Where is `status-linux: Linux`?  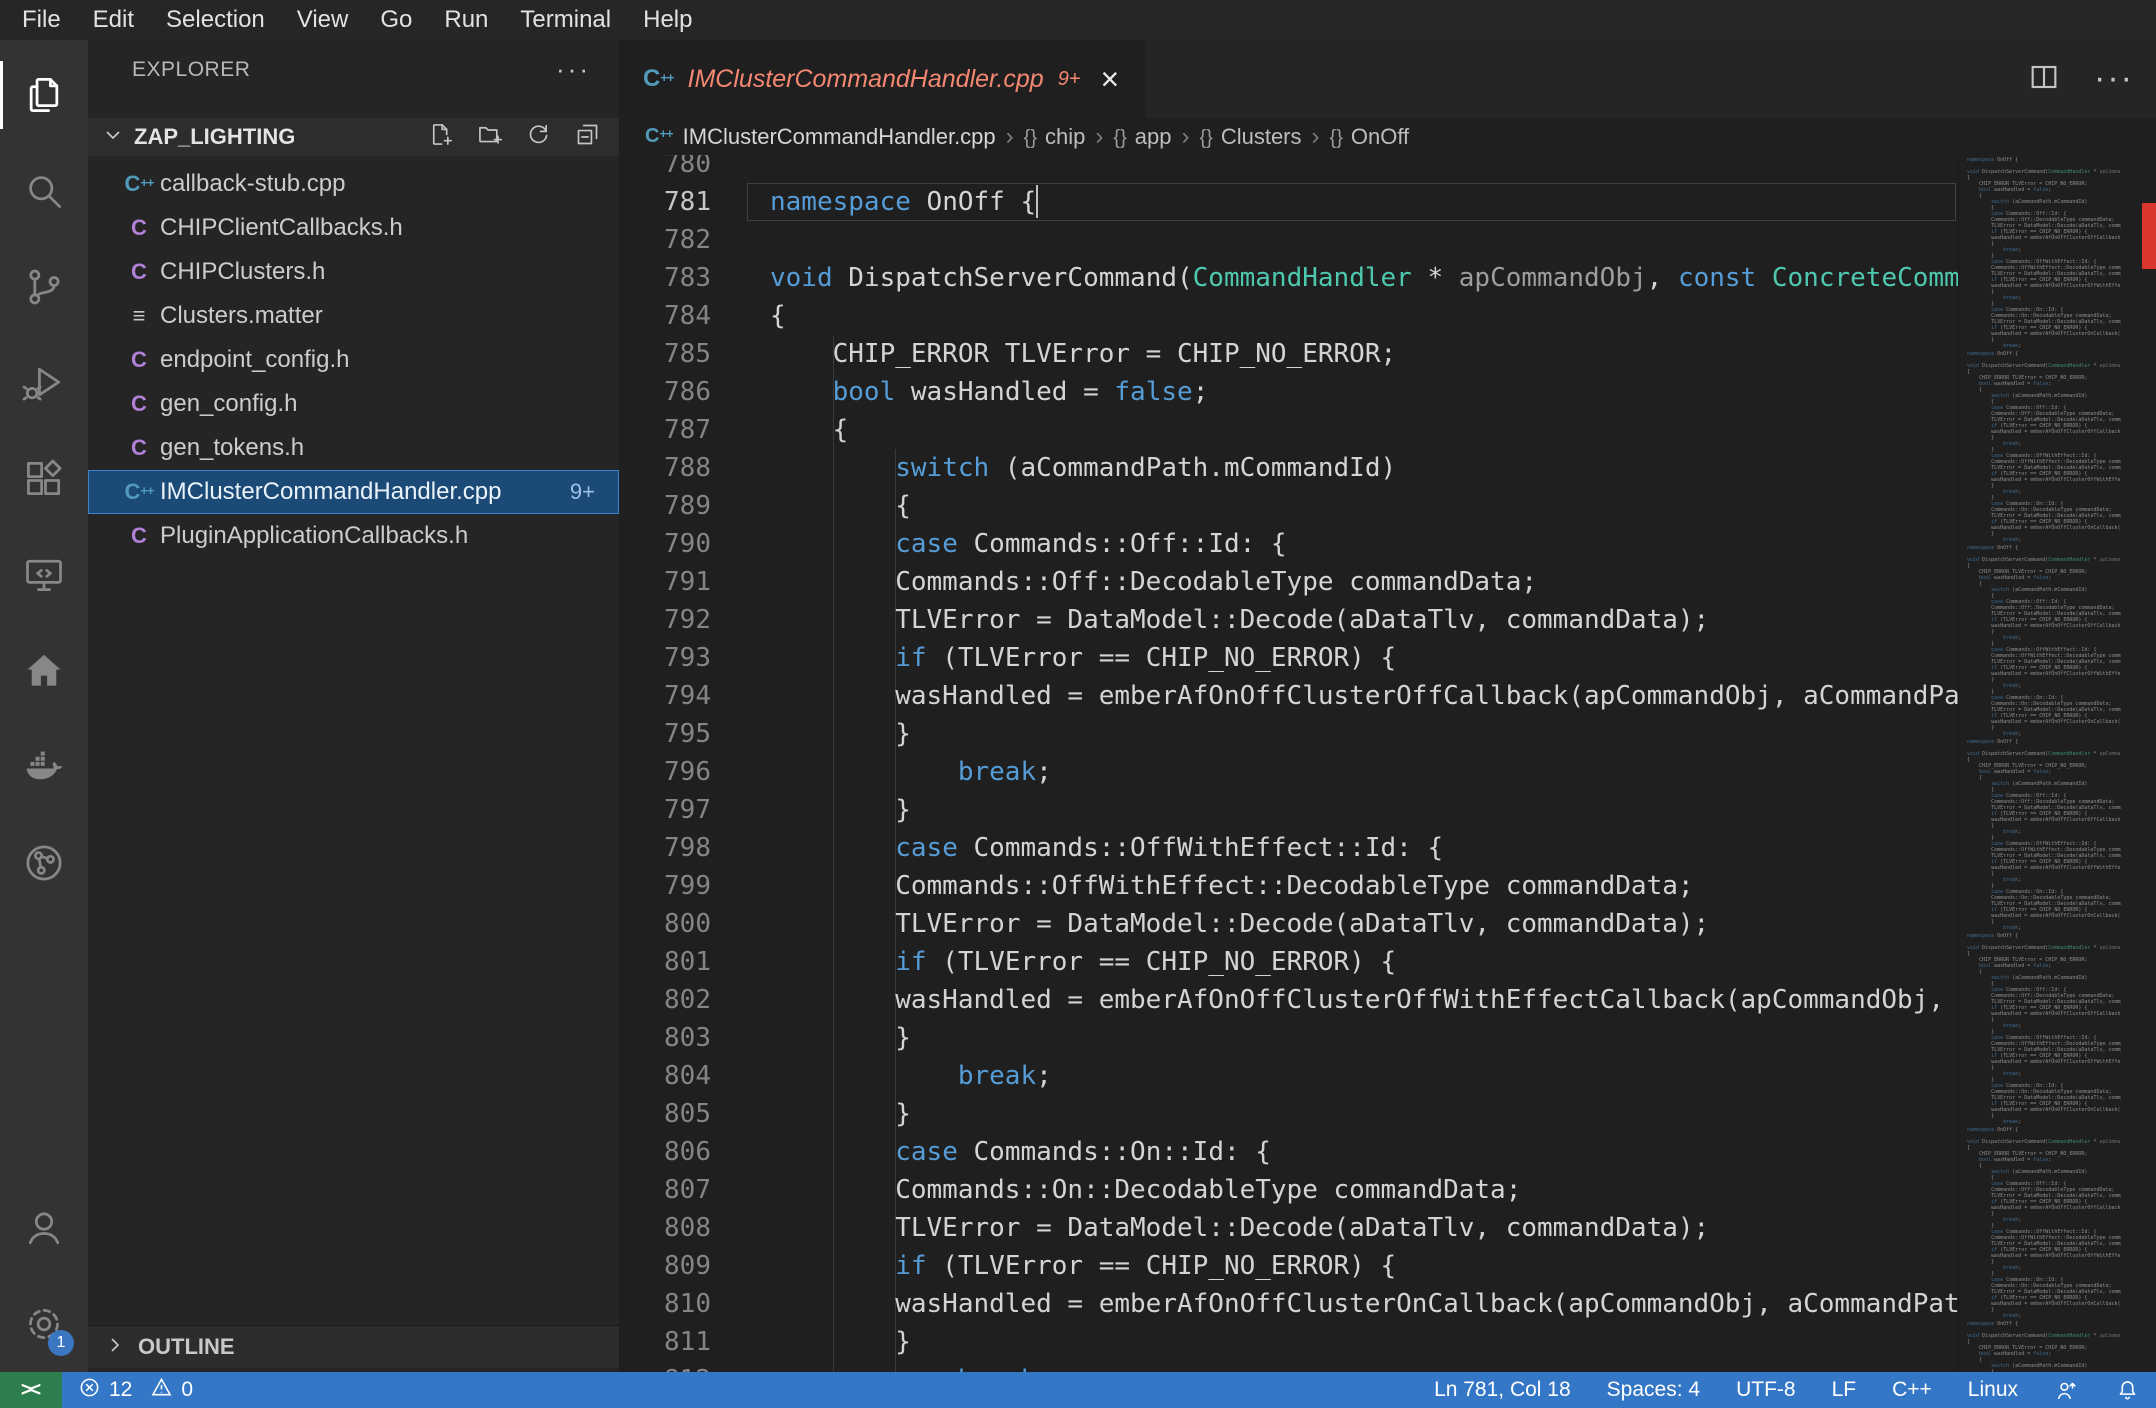
status-linux: Linux is located at coordinates (1993, 1390).